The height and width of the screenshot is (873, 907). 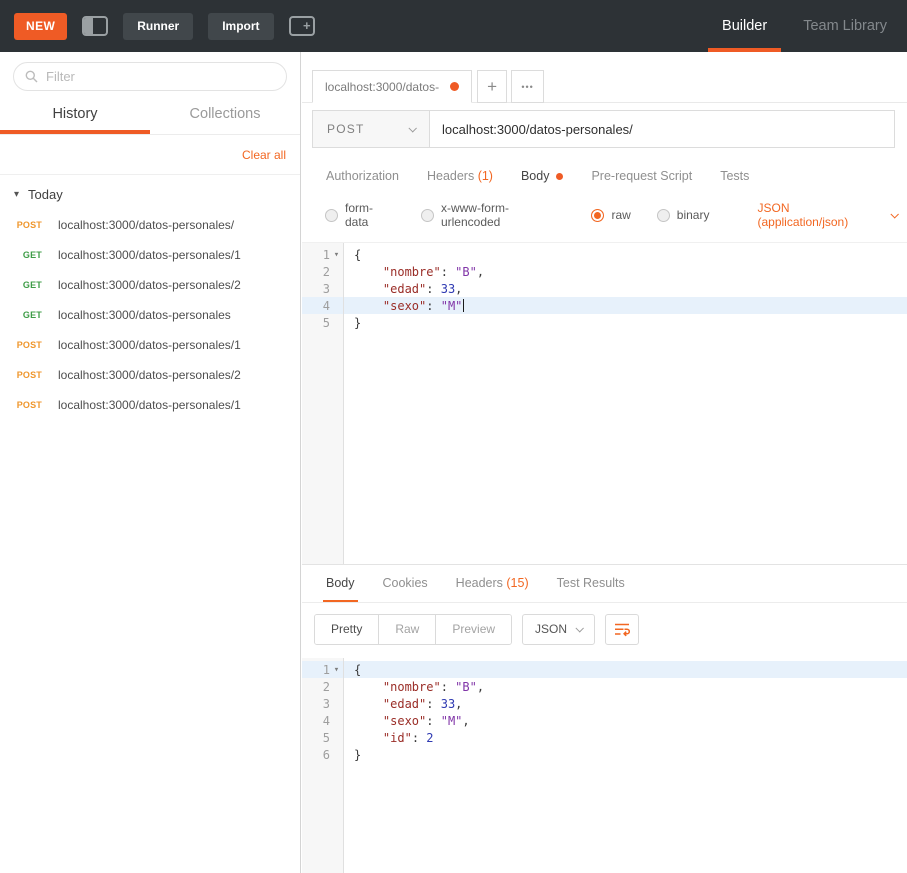 I want to click on tab-team-library: Team Library, so click(x=845, y=26).